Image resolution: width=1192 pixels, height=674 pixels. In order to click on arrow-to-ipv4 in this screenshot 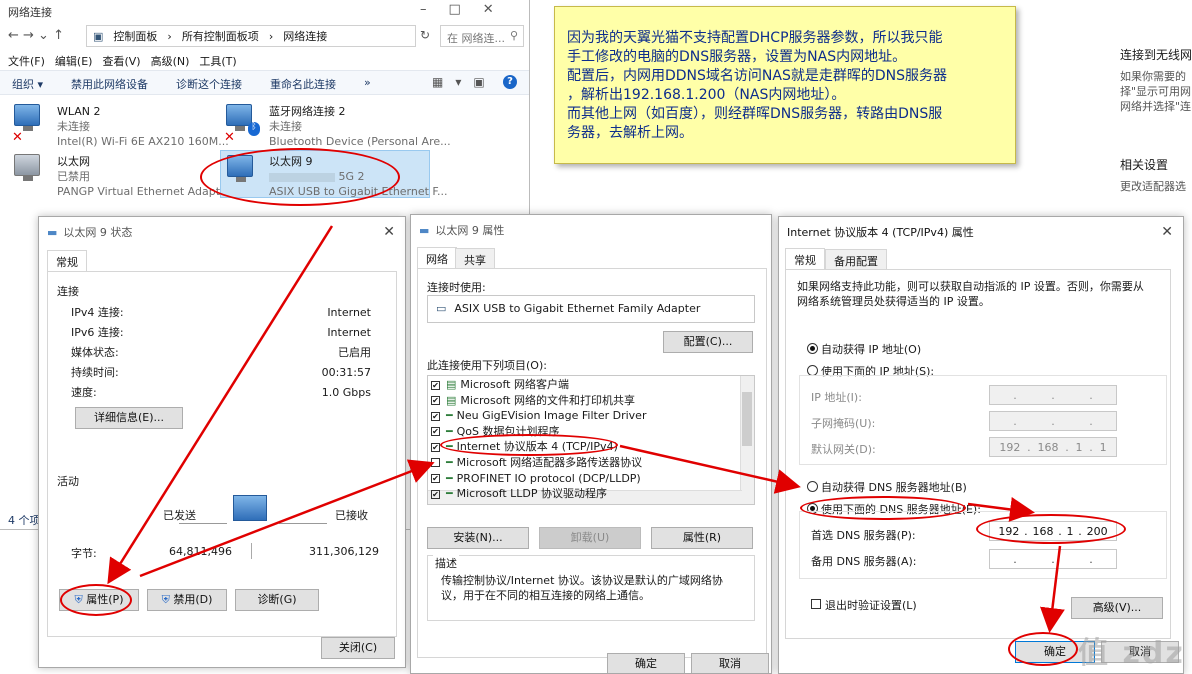, I will do `click(287, 518)`.